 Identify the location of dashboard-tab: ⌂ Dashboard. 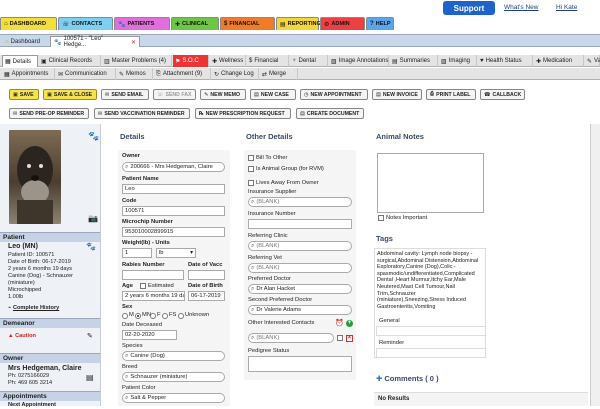
(22, 41).